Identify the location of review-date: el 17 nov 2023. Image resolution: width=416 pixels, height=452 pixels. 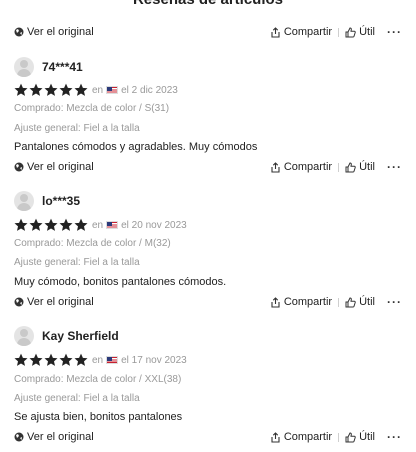
(154, 360).